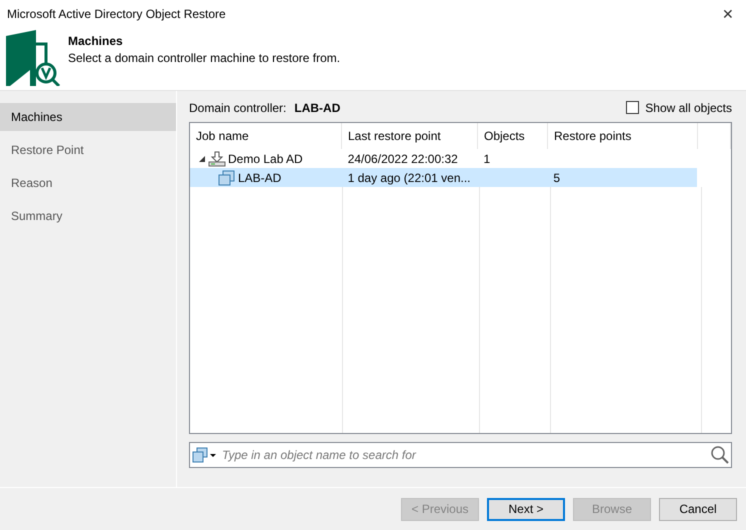  I want to click on search-icon, so click(720, 455).